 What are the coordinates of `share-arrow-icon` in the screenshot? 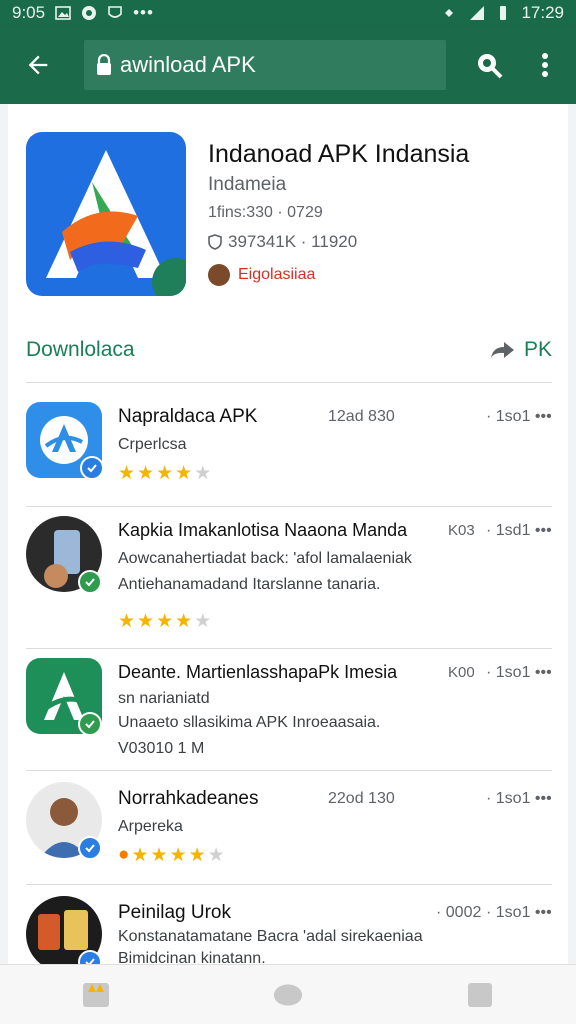 It's located at (502, 350).